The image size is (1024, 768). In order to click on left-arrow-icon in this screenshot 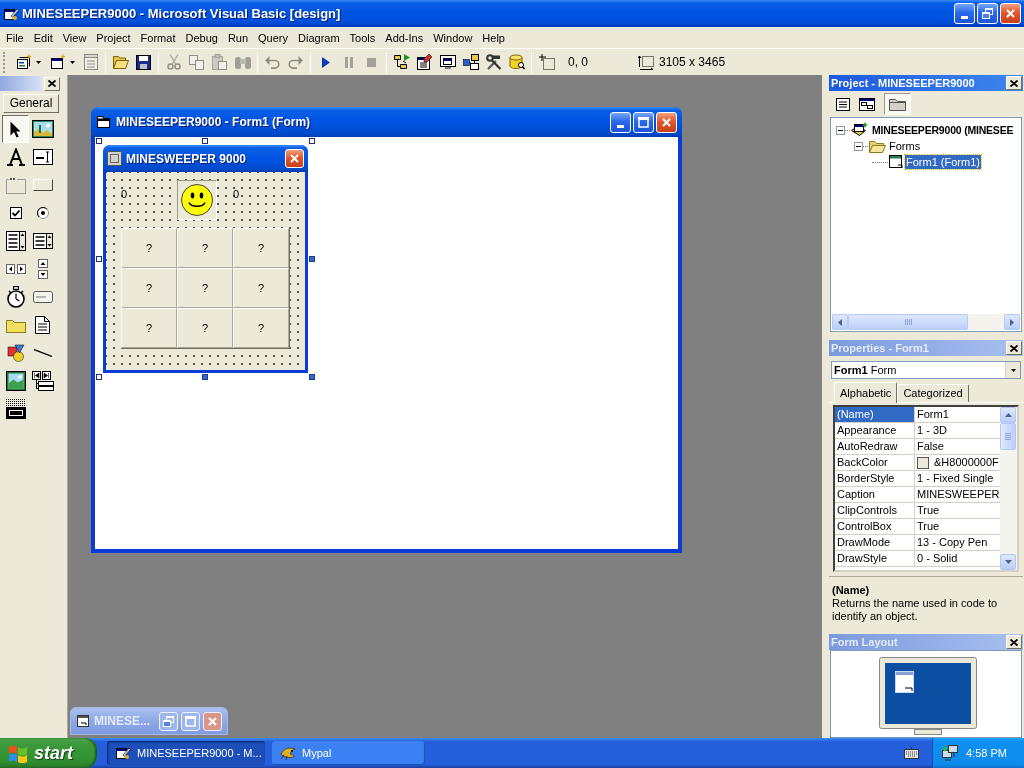, I will do `click(840, 322)`.